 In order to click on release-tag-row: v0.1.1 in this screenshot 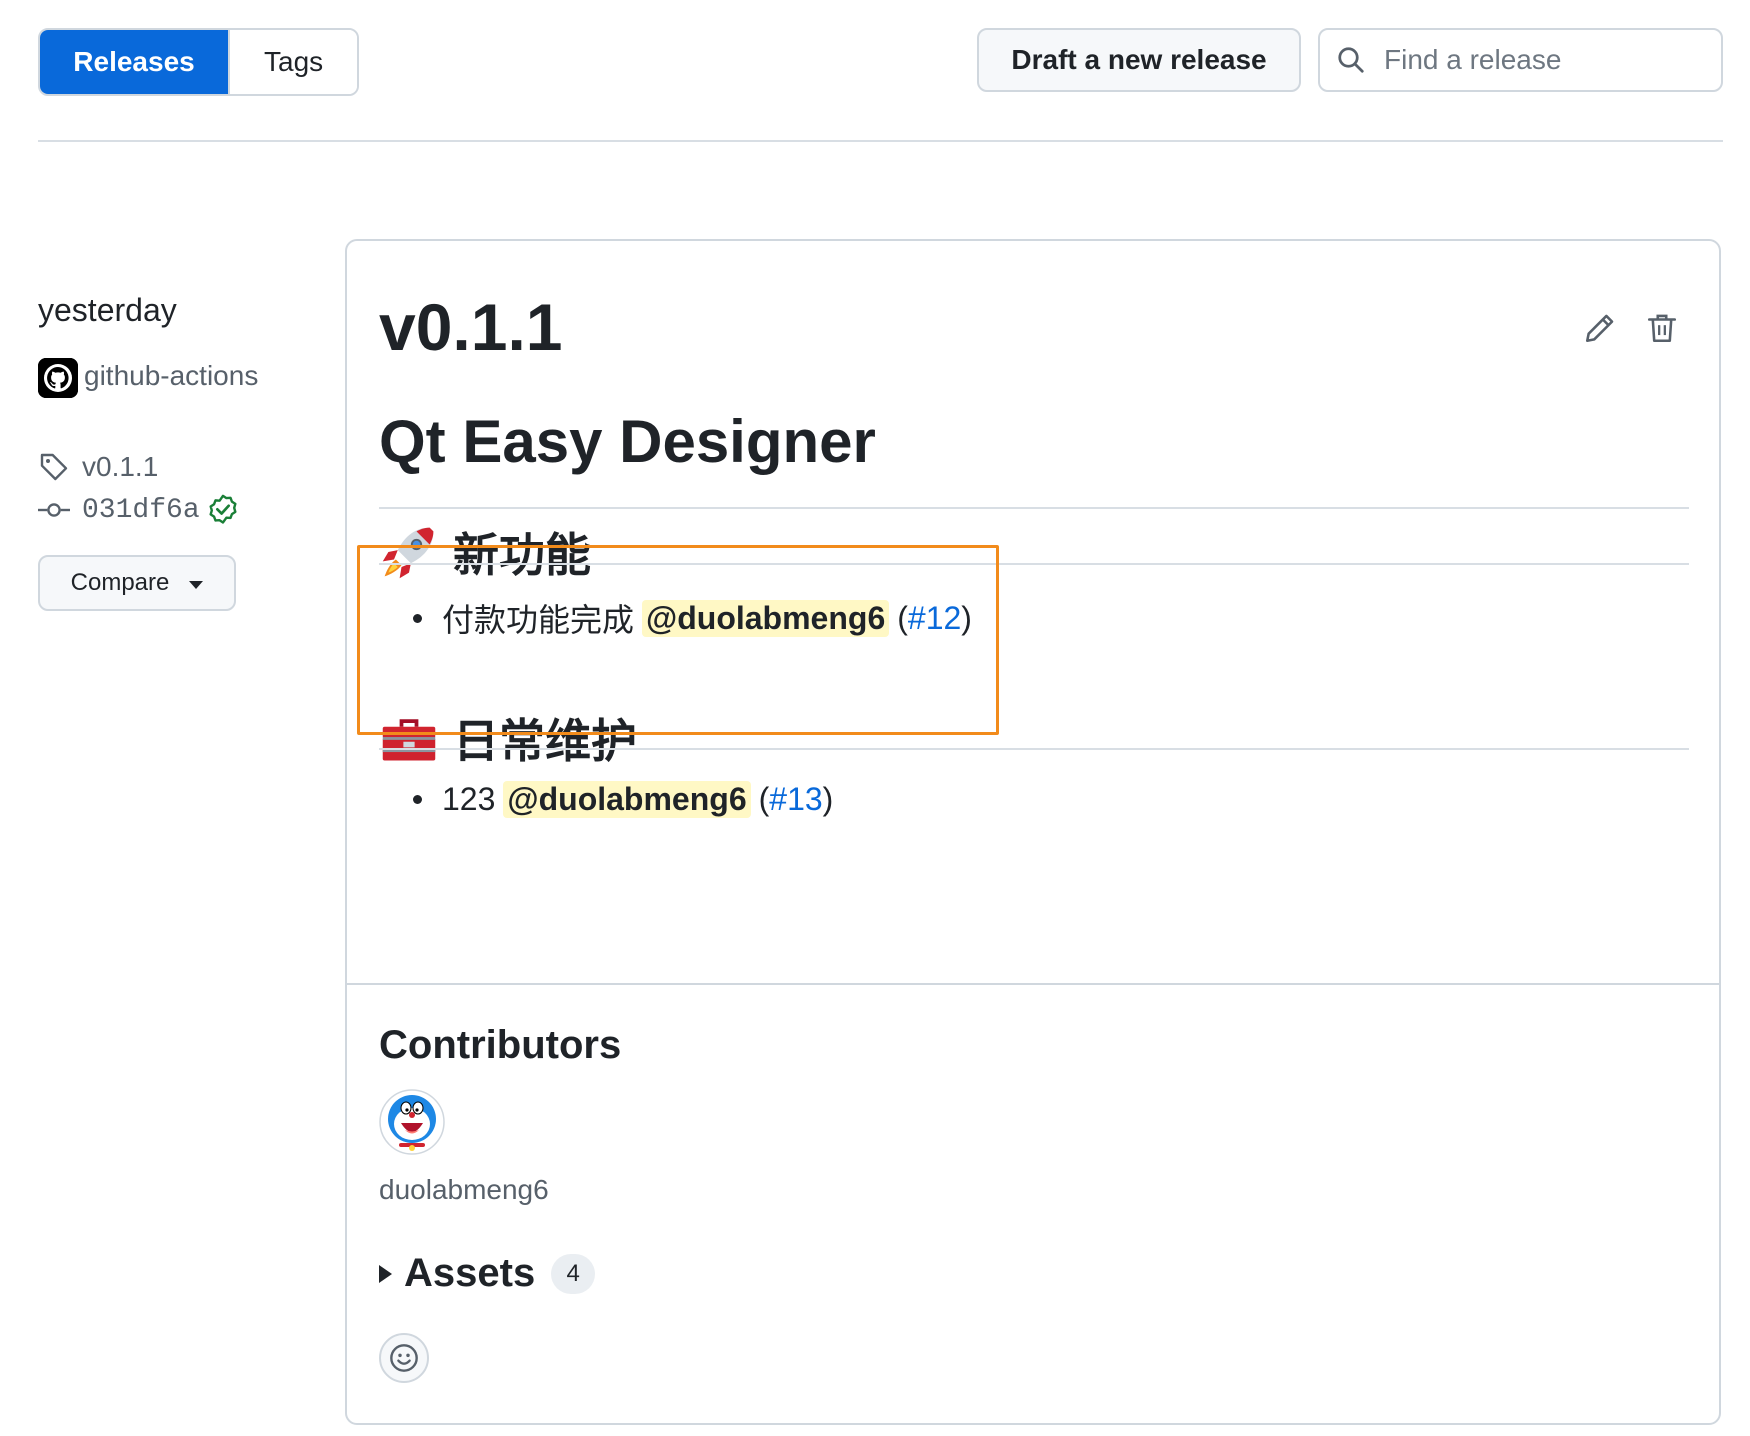, I will do `click(98, 467)`.